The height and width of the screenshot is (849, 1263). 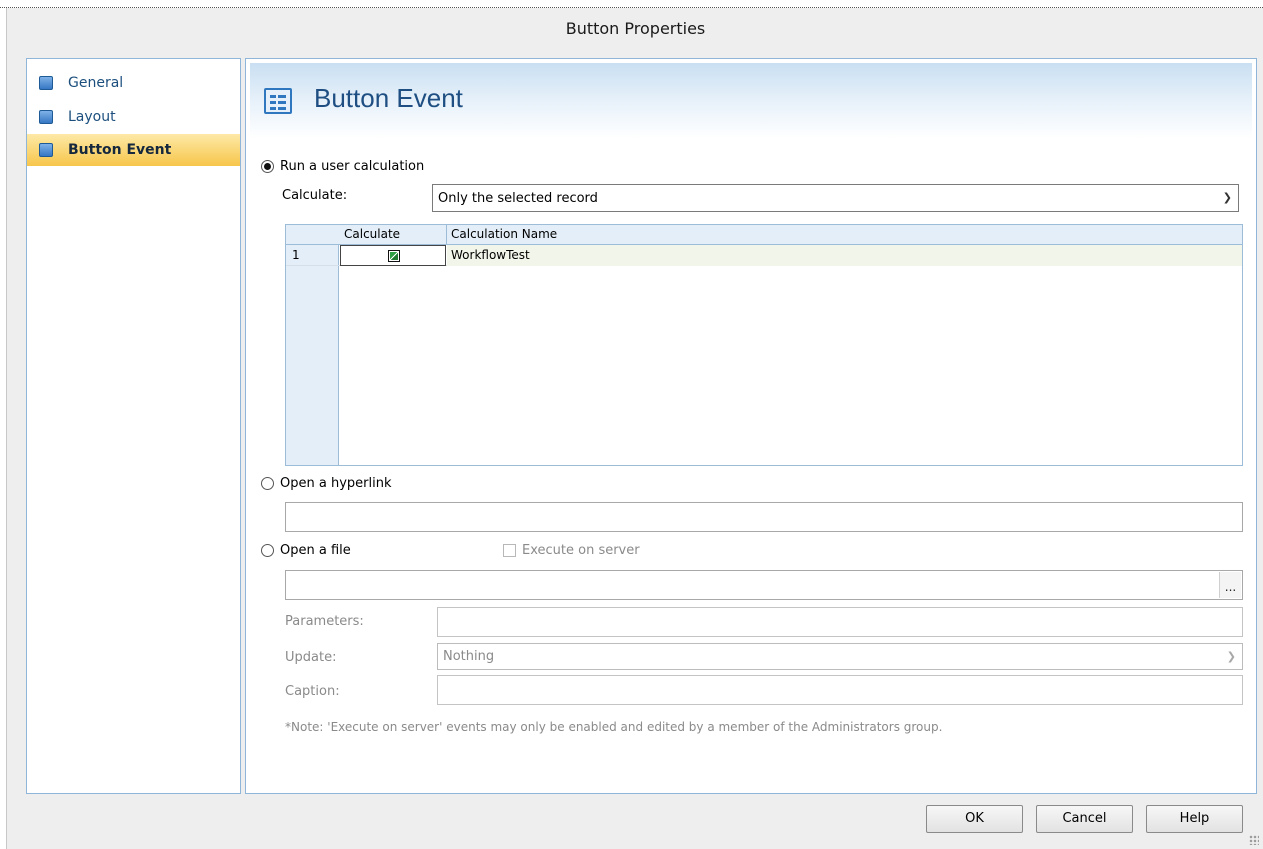 I want to click on parameters-label: Parameters:, so click(x=324, y=621).